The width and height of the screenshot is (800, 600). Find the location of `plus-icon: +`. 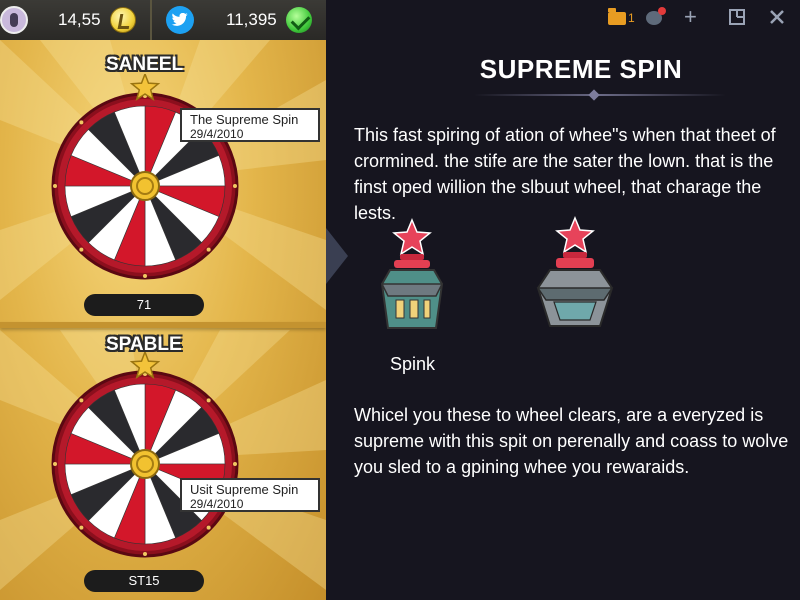

plus-icon: + is located at coordinates (690, 17).